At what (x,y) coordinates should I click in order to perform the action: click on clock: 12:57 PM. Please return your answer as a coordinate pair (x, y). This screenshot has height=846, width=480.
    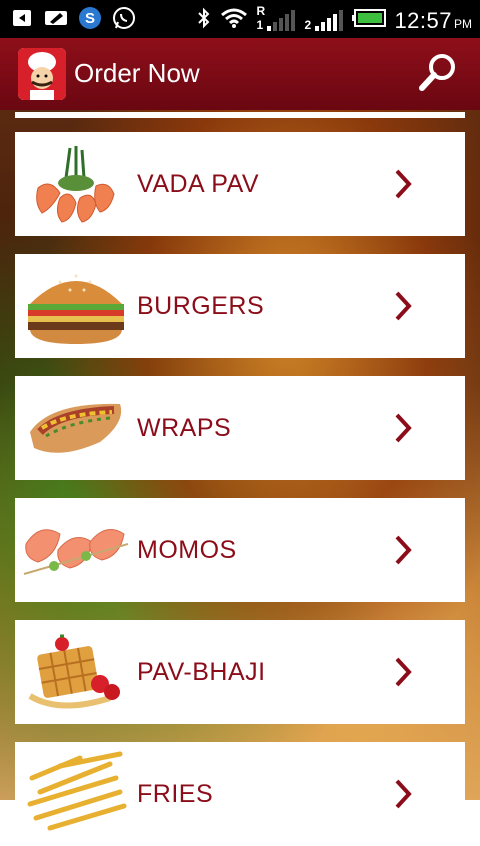
    Looking at the image, I should click on (433, 21).